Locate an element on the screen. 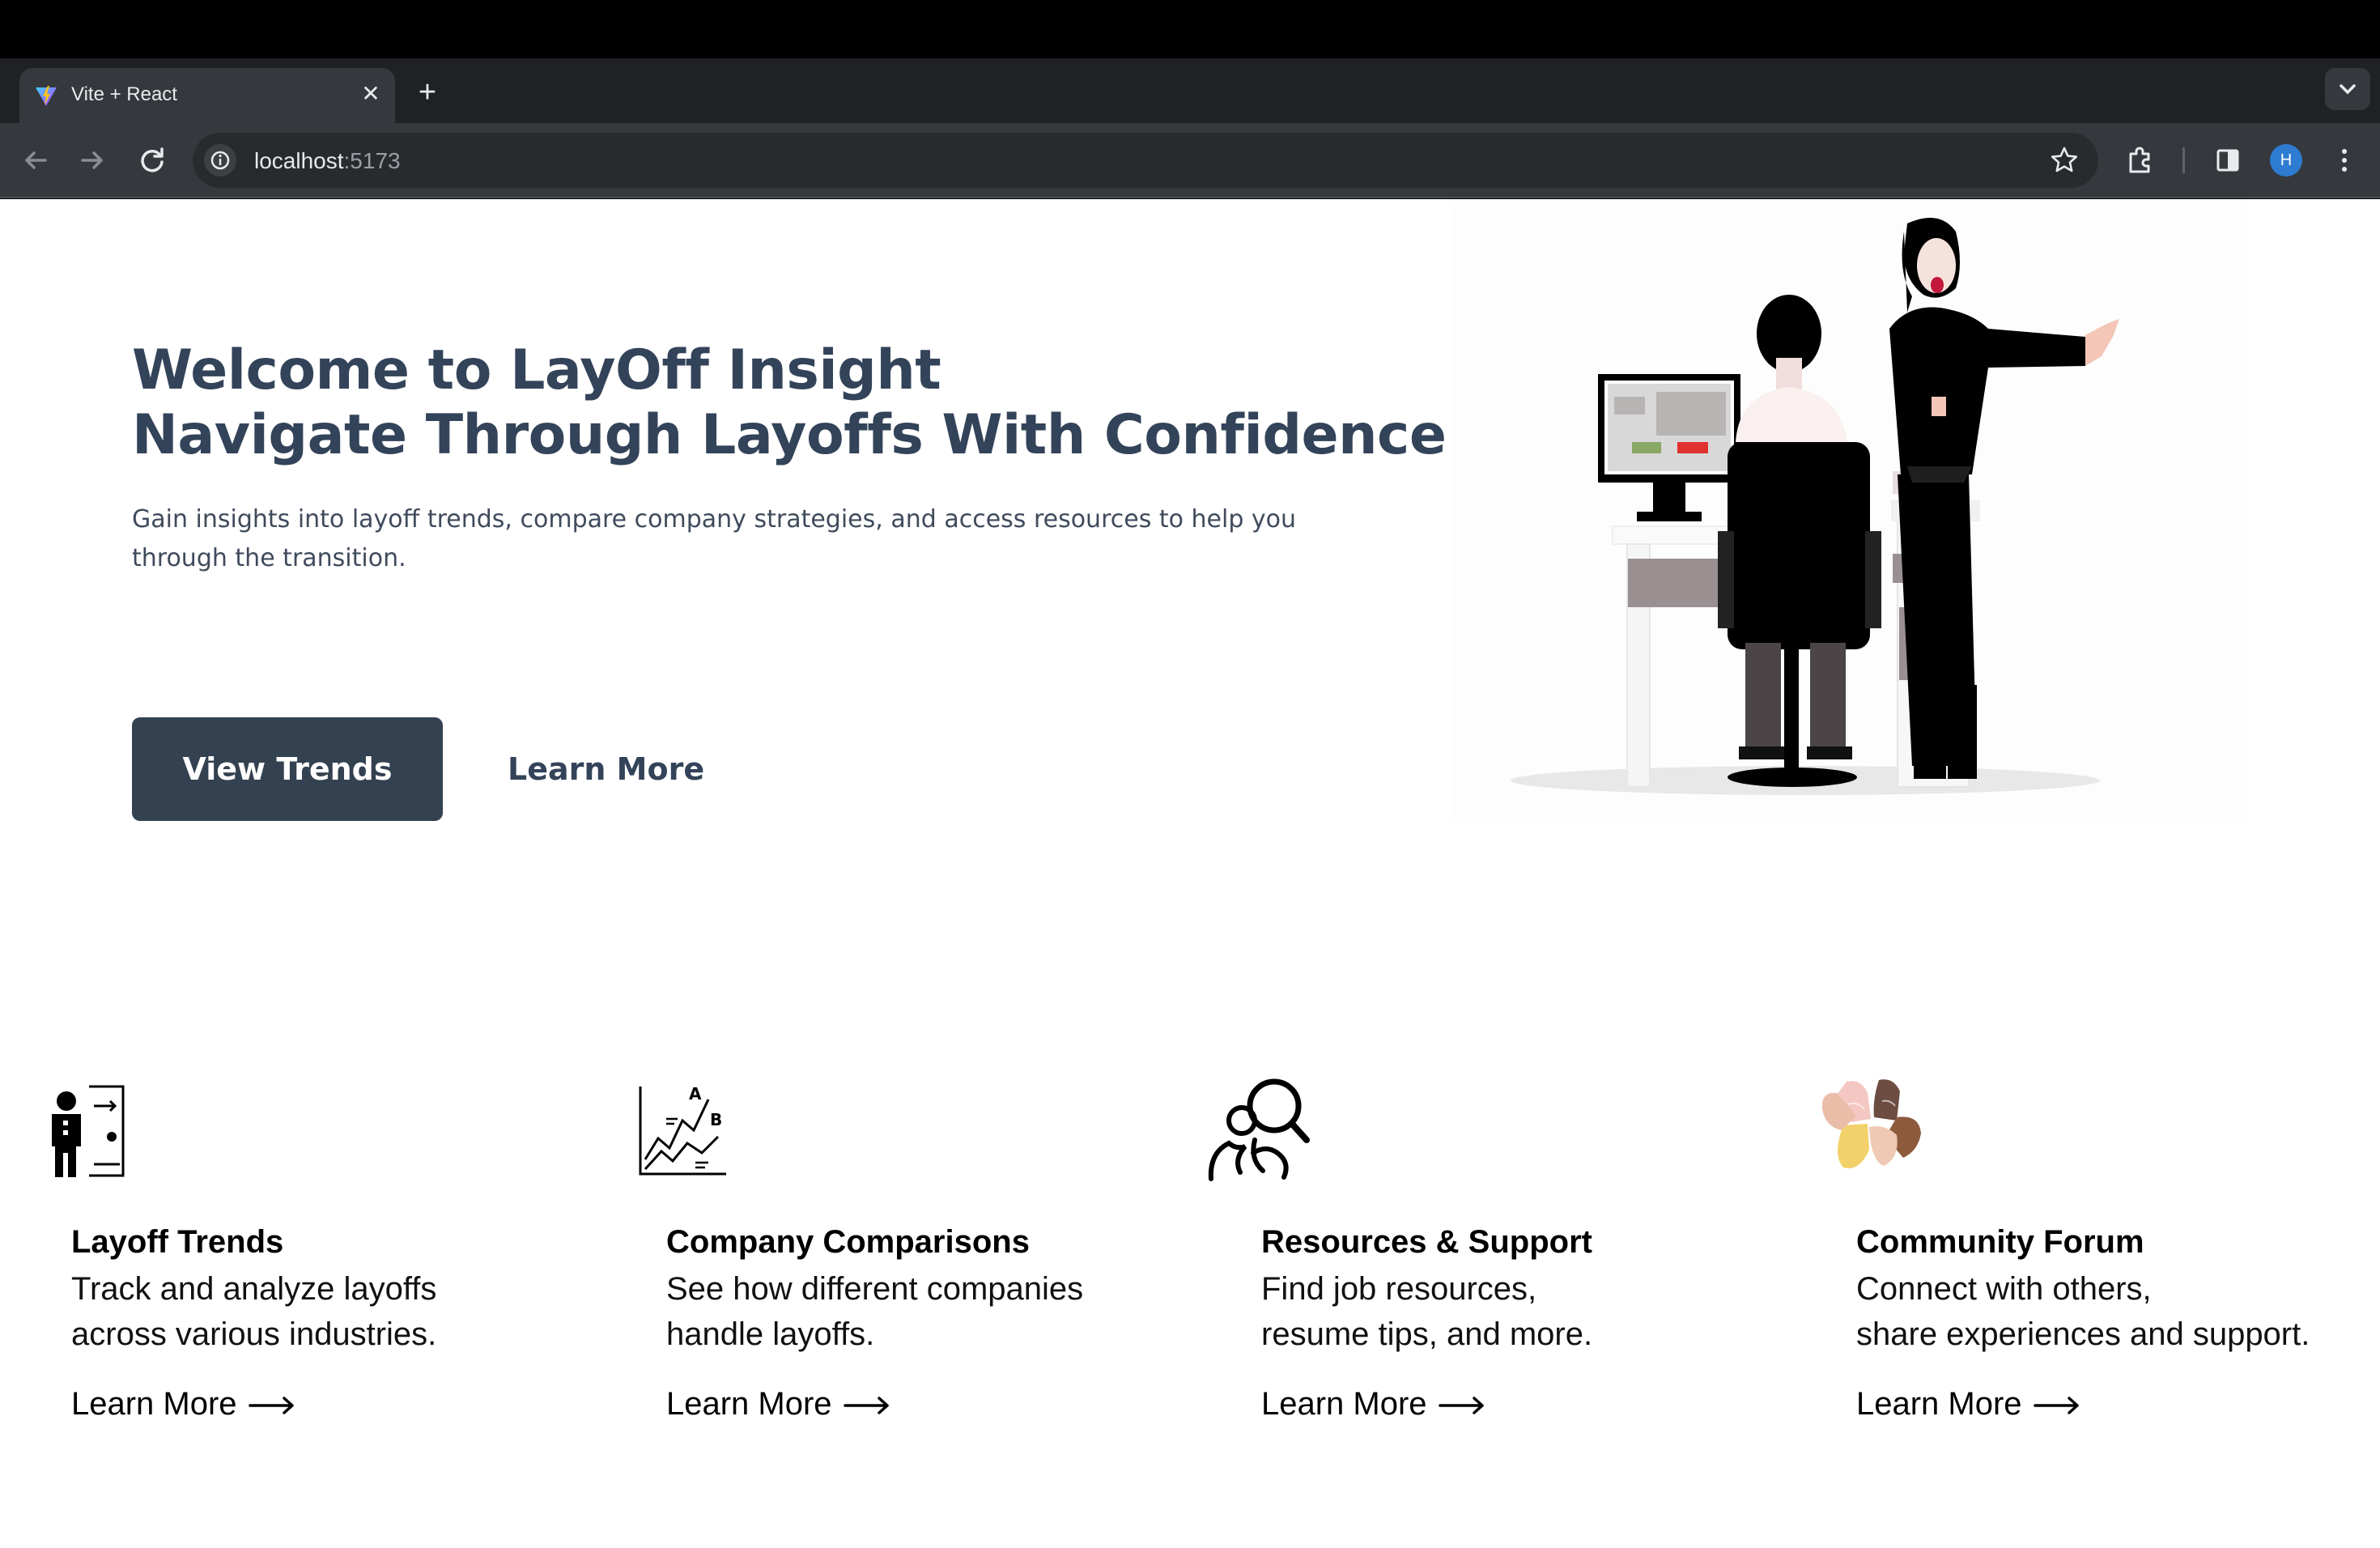 This screenshot has width=2380, height=1548. chevron-down-icon is located at coordinates (2348, 89).